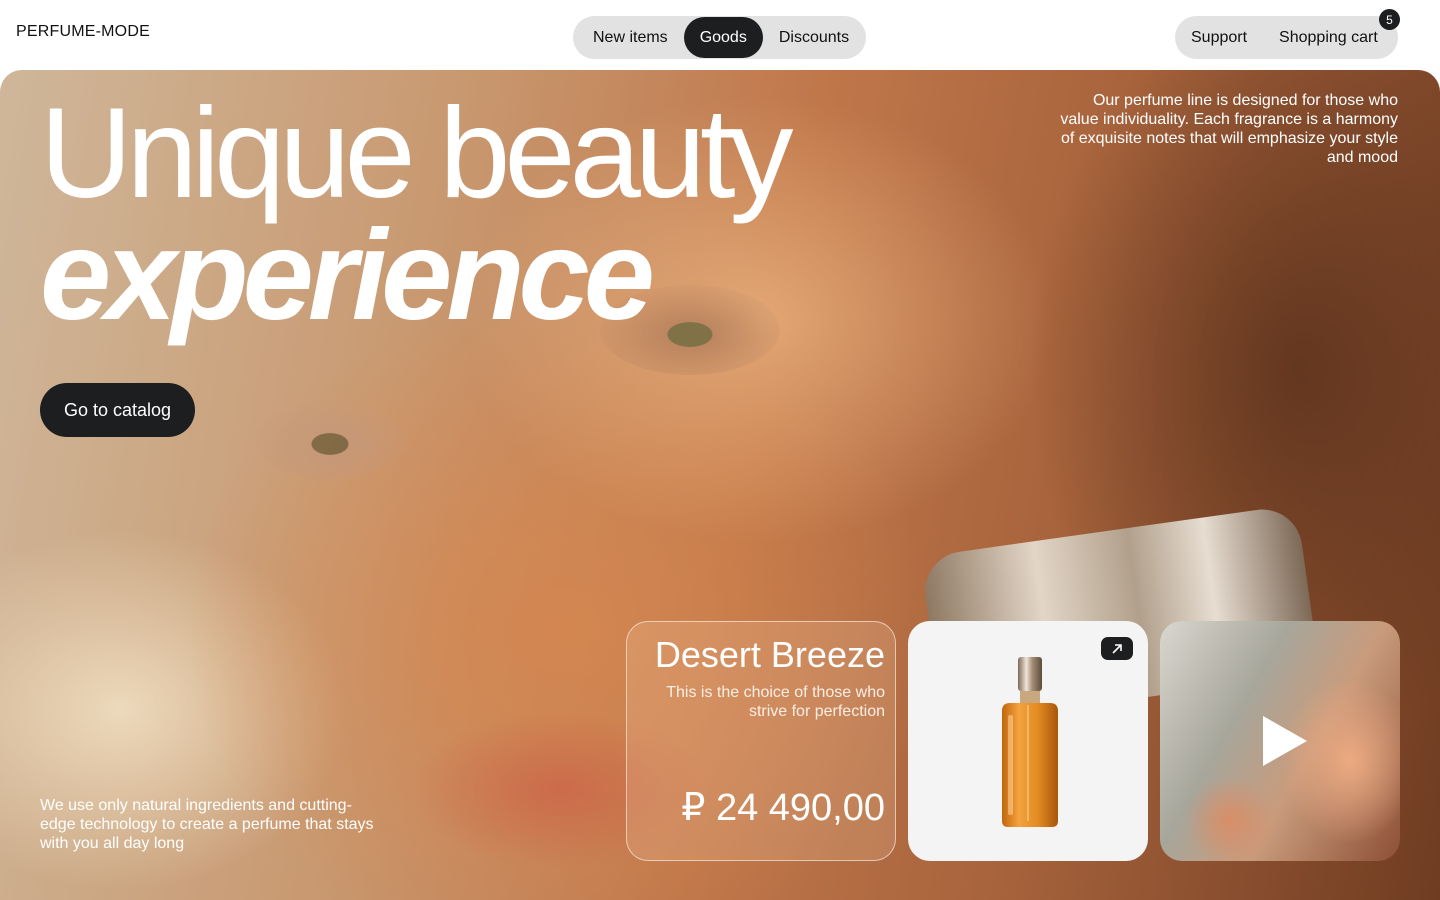 The width and height of the screenshot is (1440, 900). I want to click on user-nav: Support Shopping cart, so click(1286, 37).